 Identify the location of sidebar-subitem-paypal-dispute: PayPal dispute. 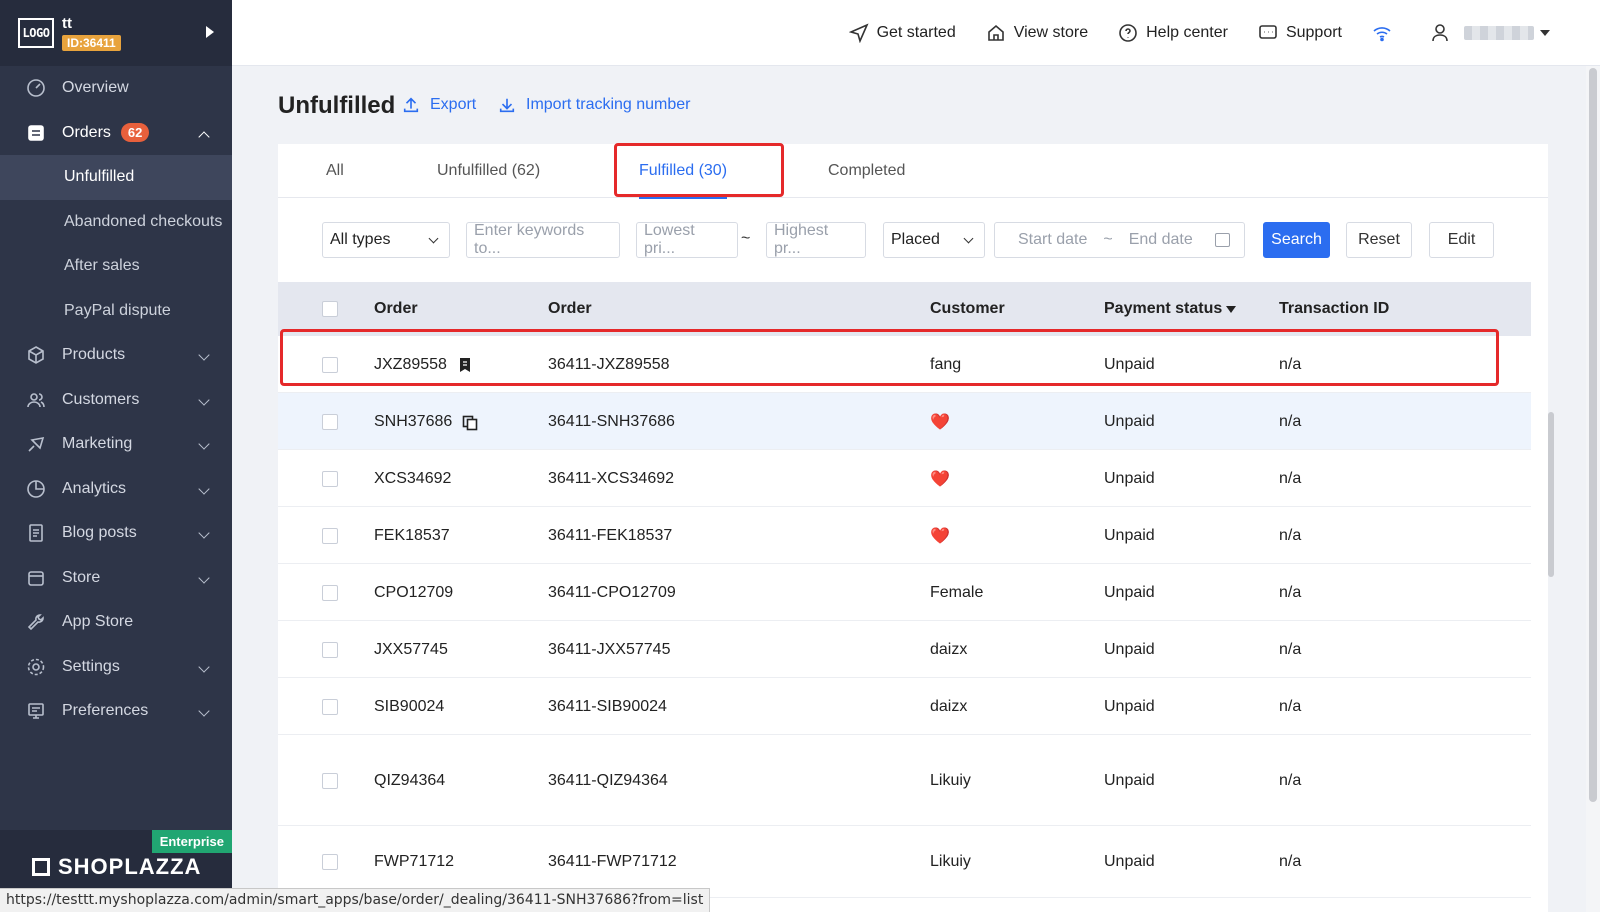
(116, 311).